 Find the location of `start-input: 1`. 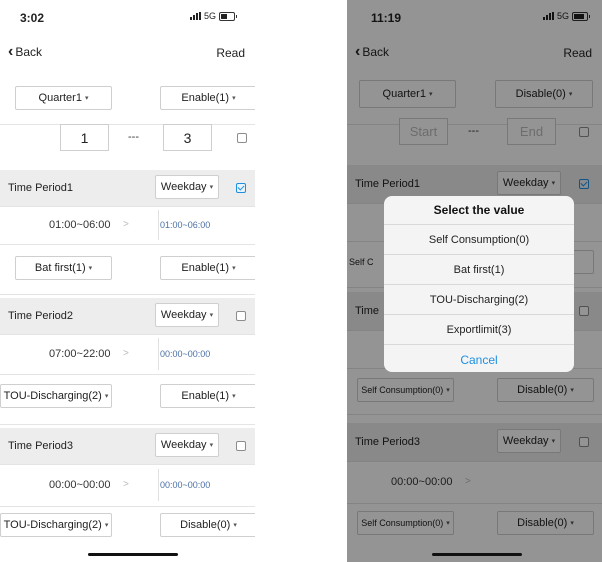

start-input: 1 is located at coordinates (84, 137).